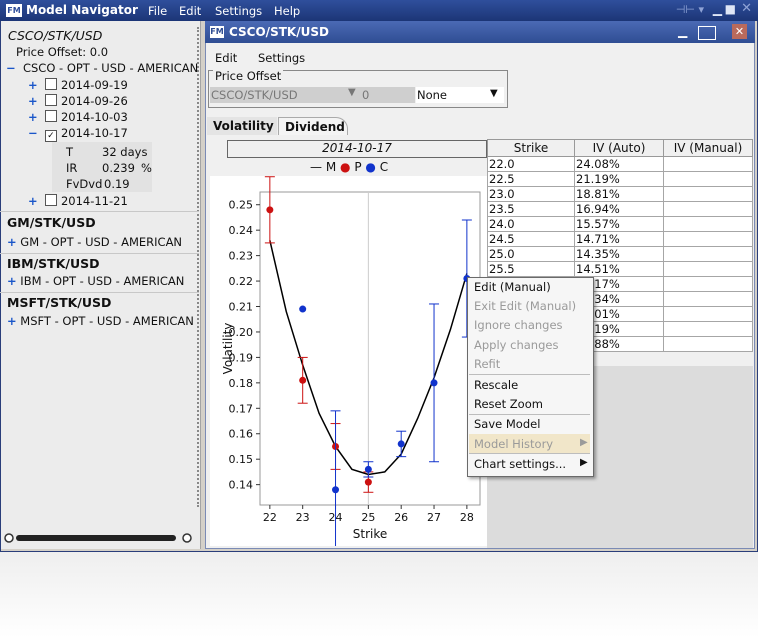  I want to click on inner-menu-edit: Edit, so click(226, 58).